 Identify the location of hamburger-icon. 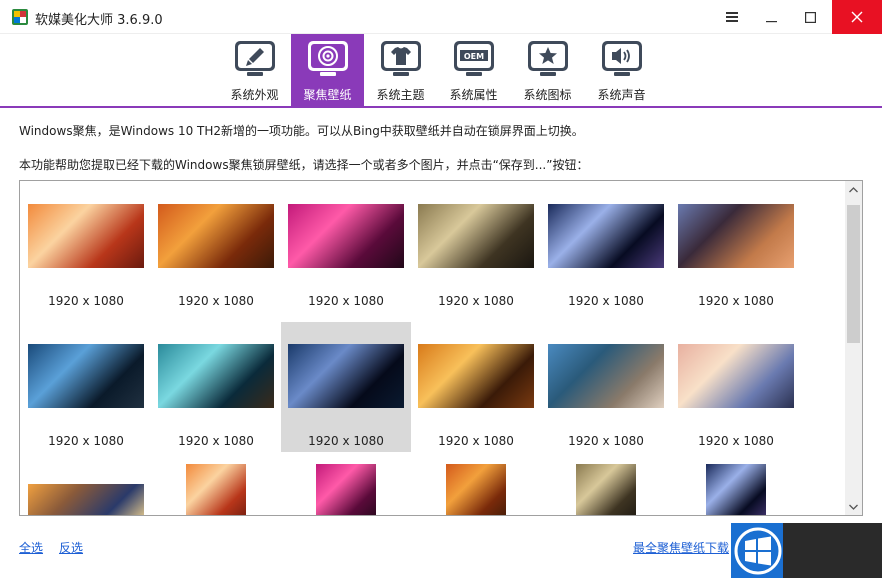
(732, 17).